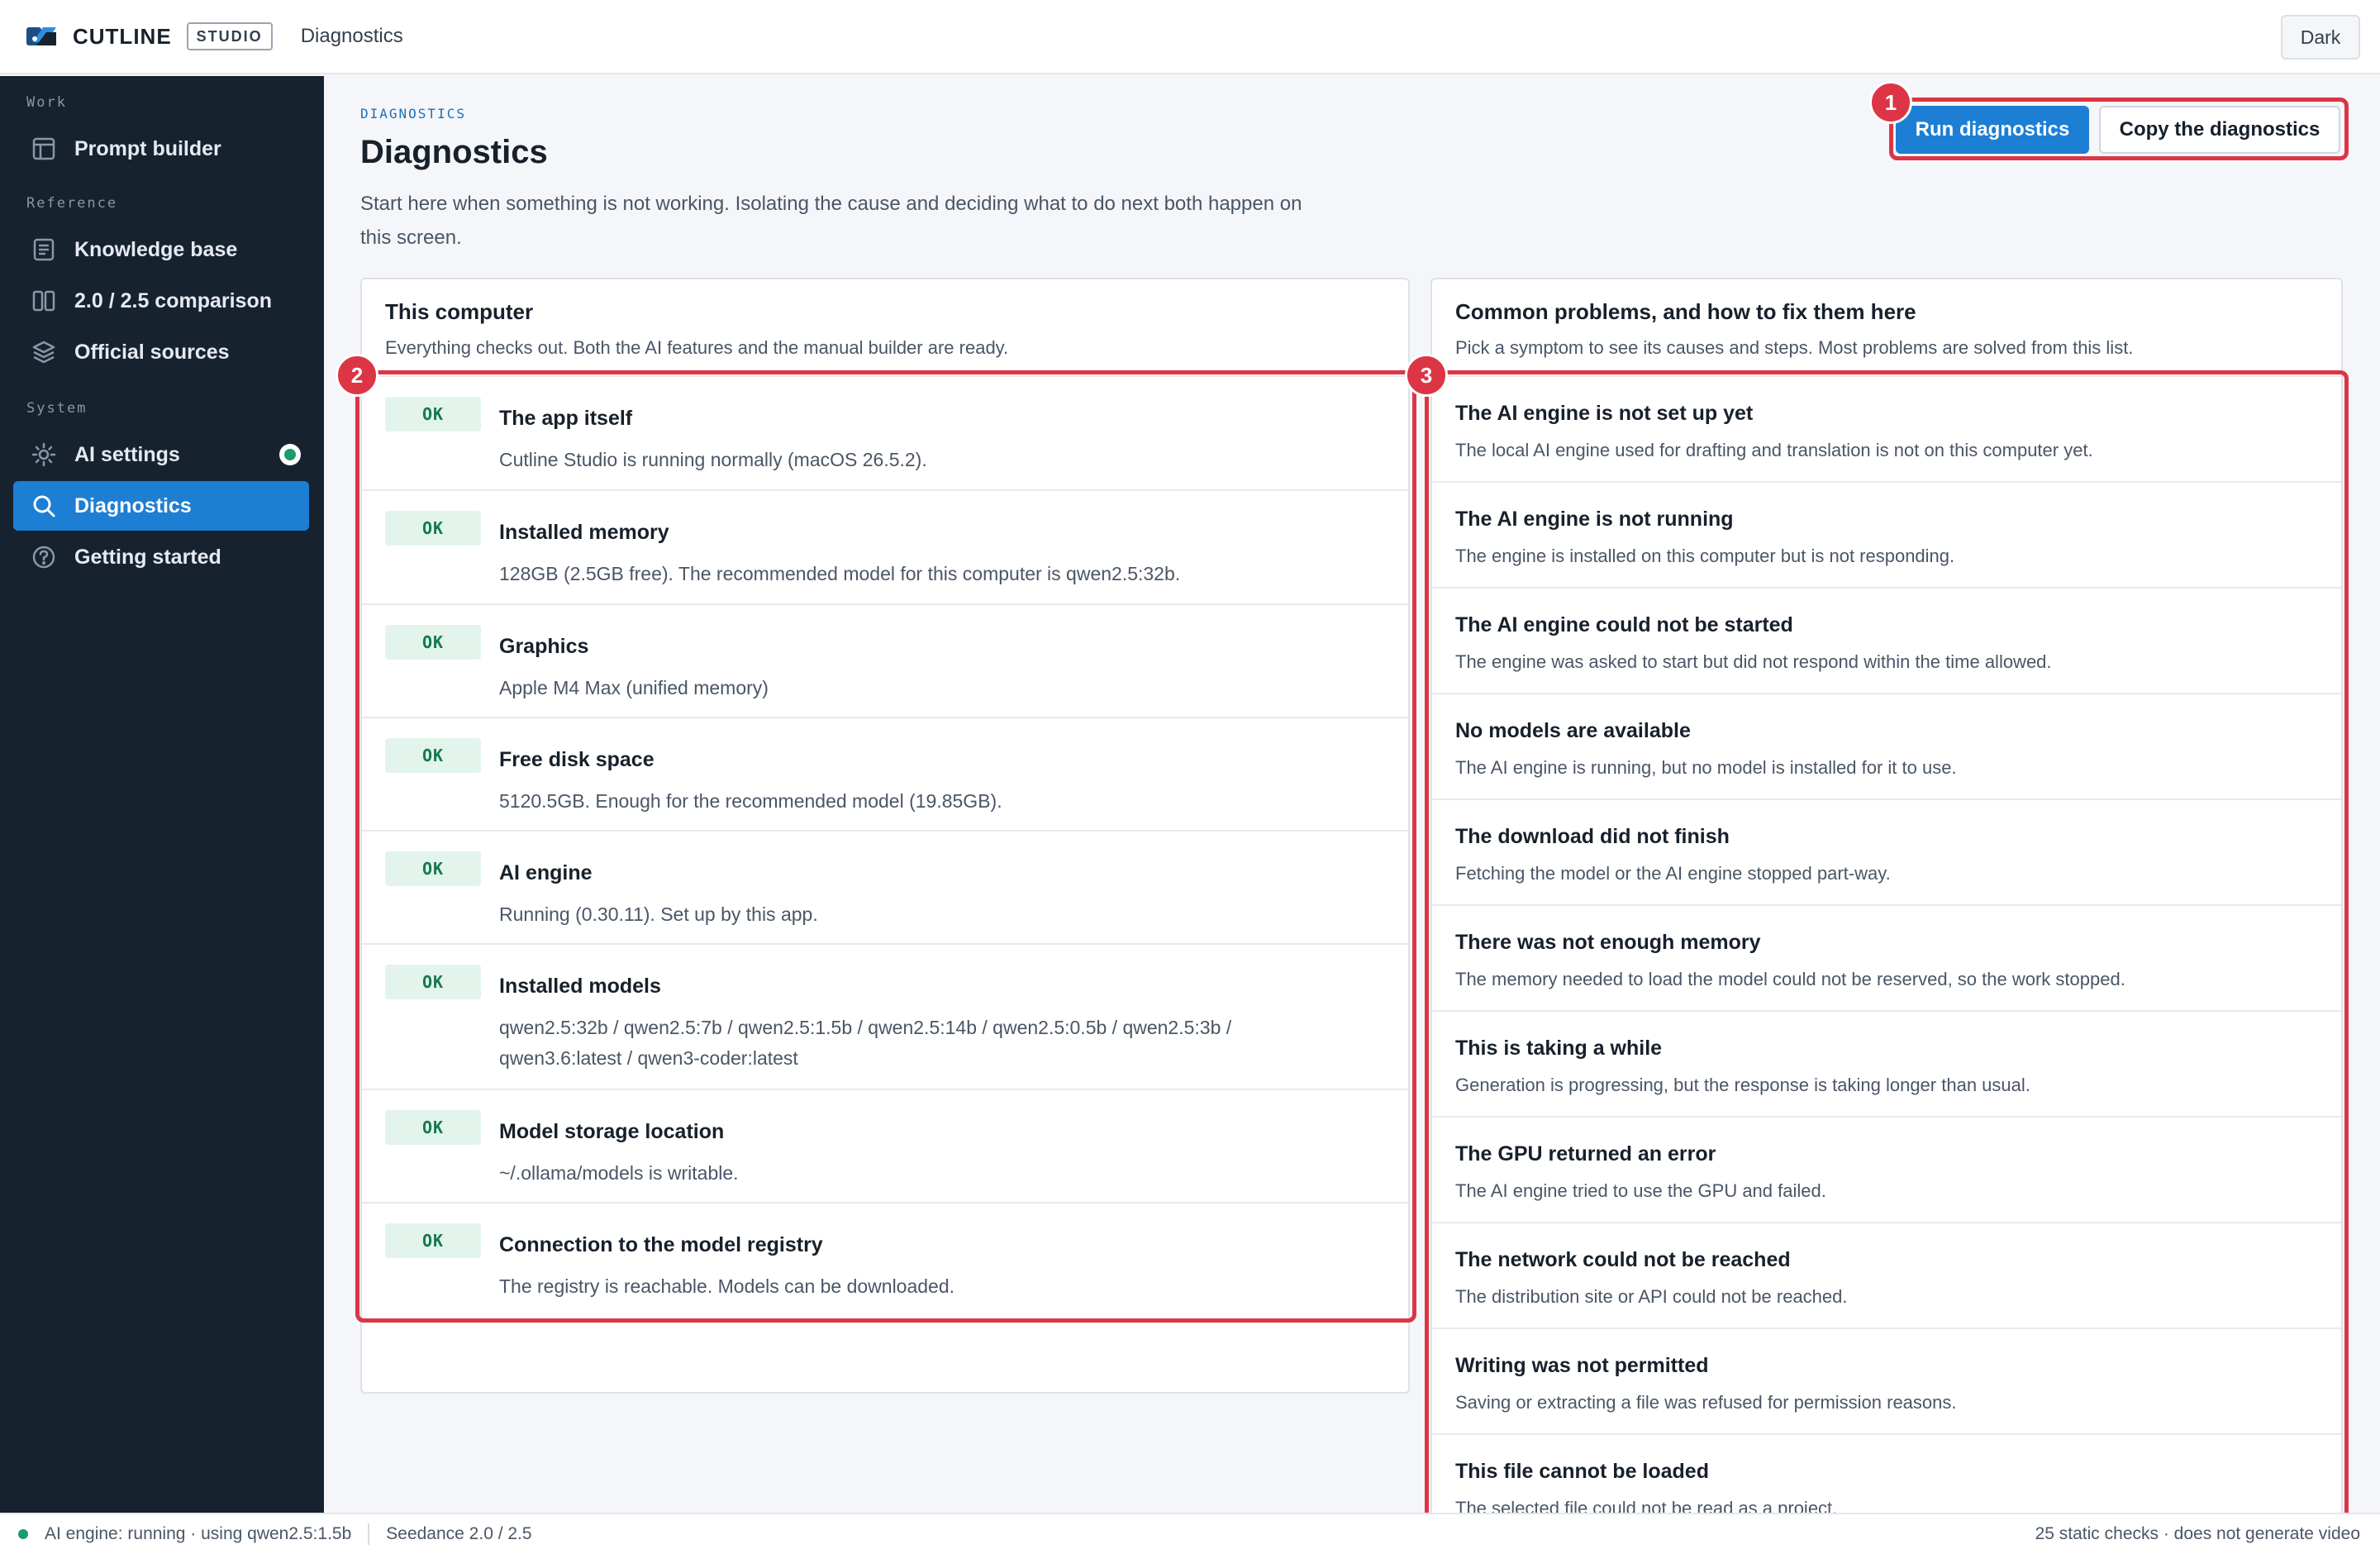 The height and width of the screenshot is (1554, 2380). What do you see at coordinates (44, 455) in the screenshot?
I see `sun-icon` at bounding box center [44, 455].